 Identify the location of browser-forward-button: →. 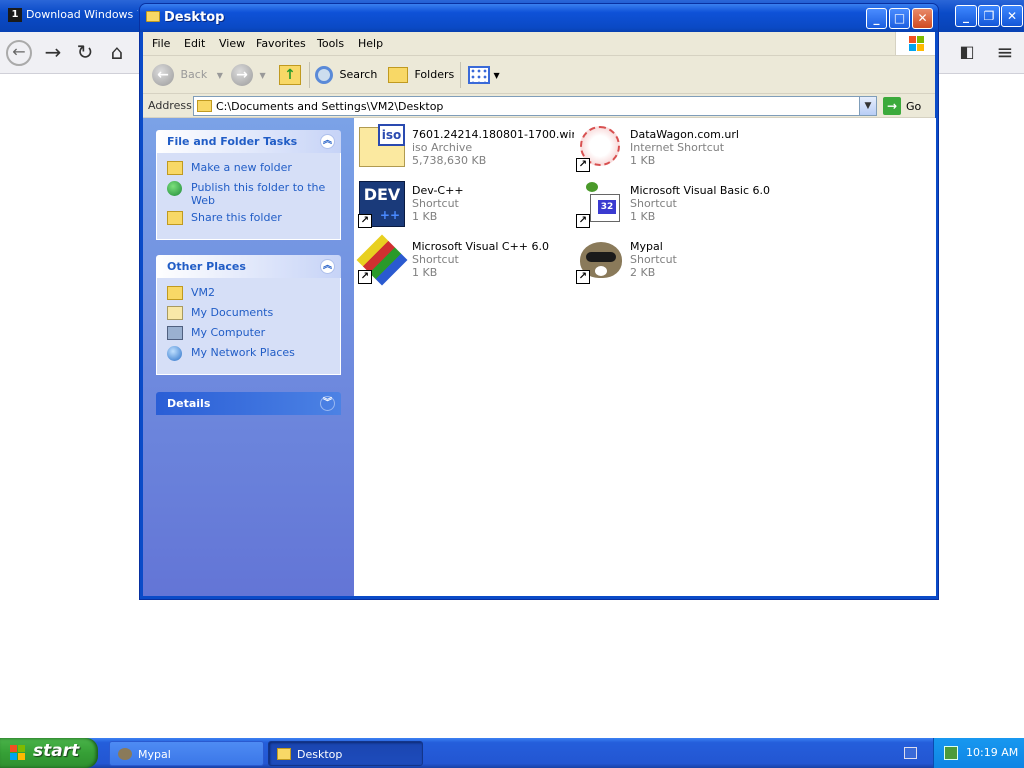
(53, 53).